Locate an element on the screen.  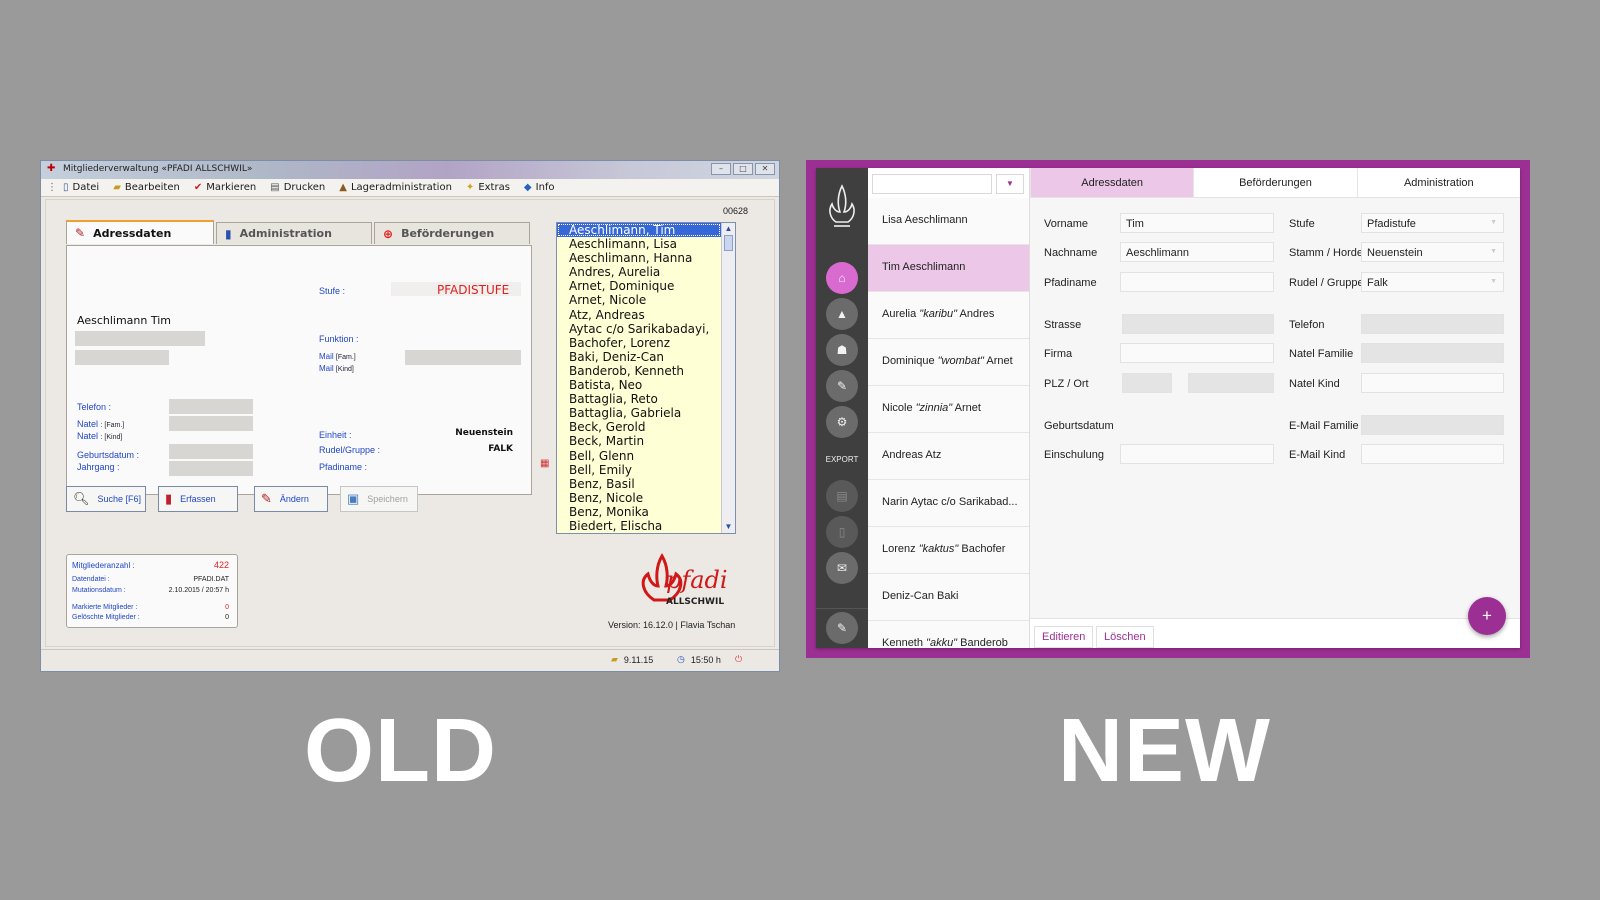
member-list-item: Andres, Aurelia is located at coordinates (639, 272).